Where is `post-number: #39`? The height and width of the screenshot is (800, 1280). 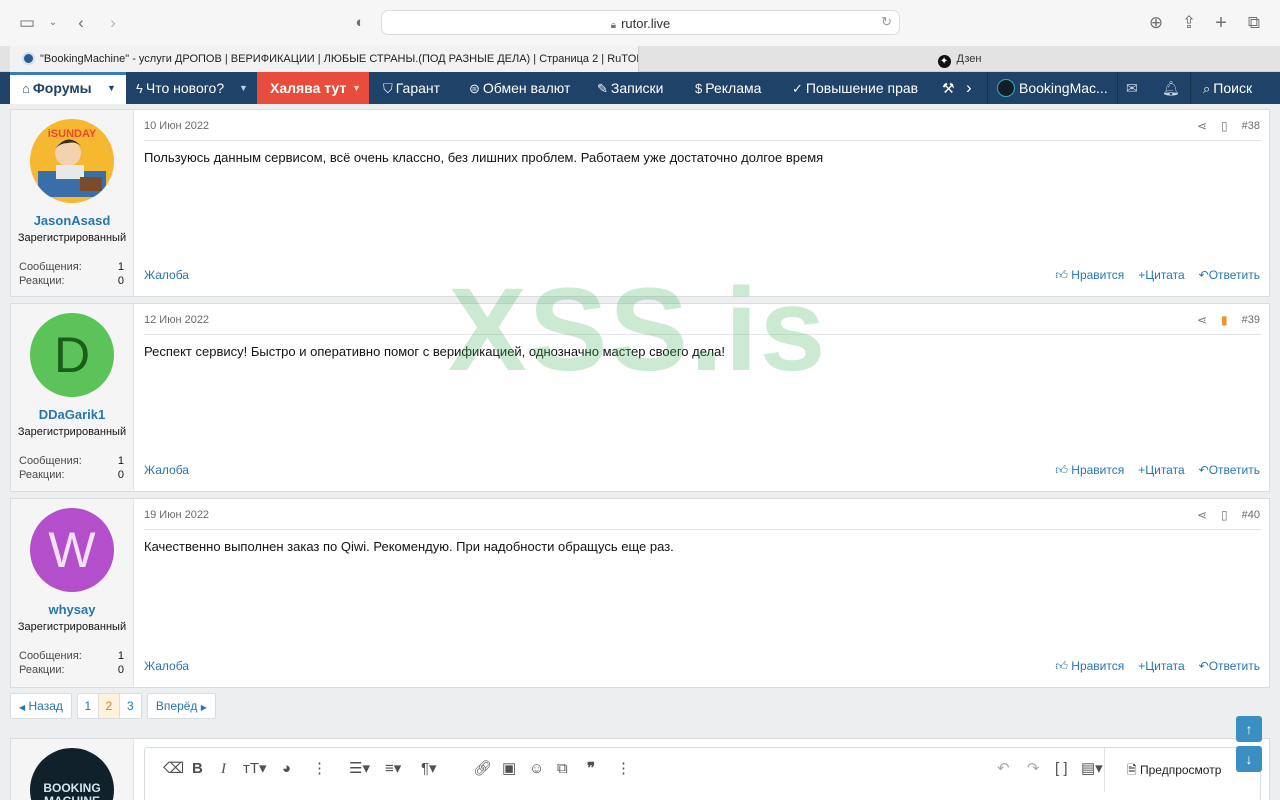
post-number: #39 is located at coordinates (1251, 320).